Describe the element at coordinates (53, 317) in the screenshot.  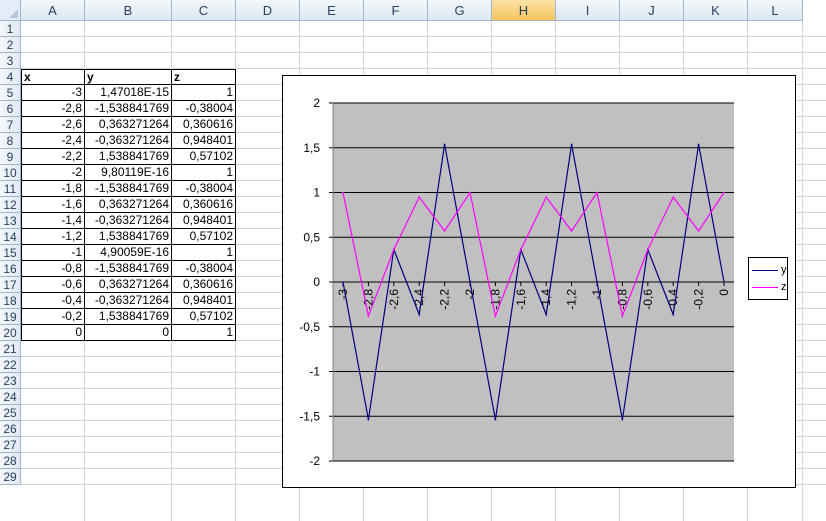
I see `table-cell: -0,2` at that location.